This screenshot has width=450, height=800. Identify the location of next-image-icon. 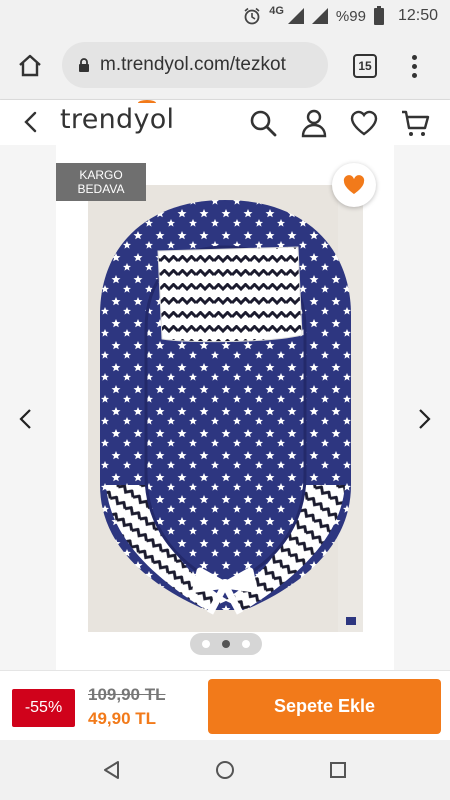
(424, 419).